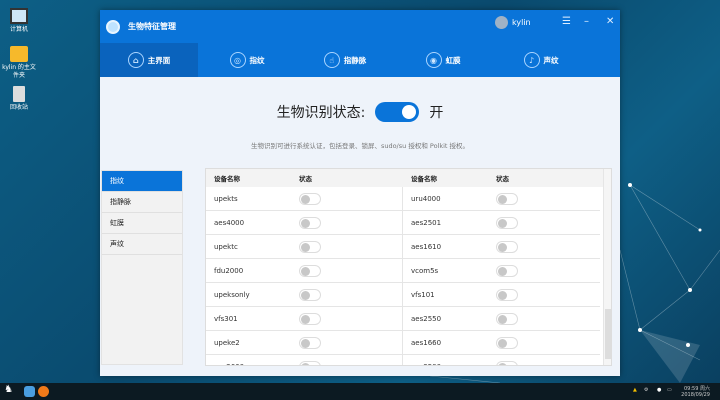 The width and height of the screenshot is (720, 400). What do you see at coordinates (331, 60) in the screenshot?
I see `finger-vein-icon: ☝` at bounding box center [331, 60].